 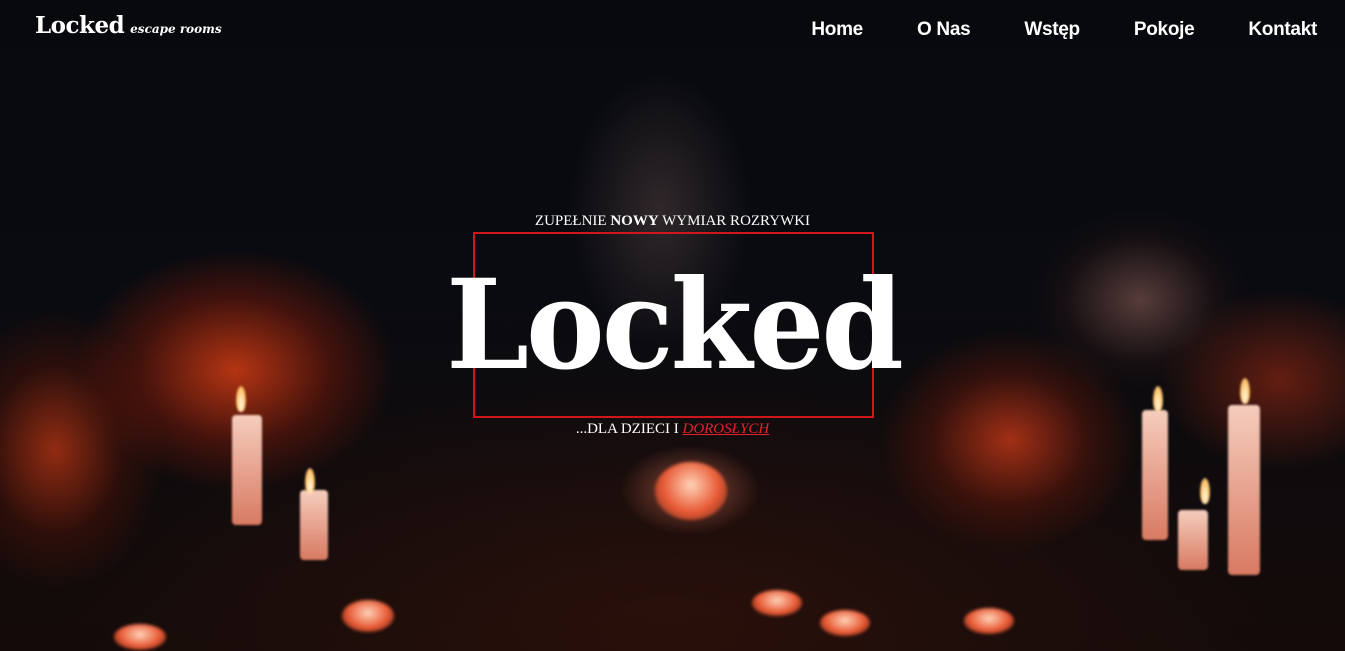 I want to click on brand-tagline: escape rooms, so click(x=176, y=29).